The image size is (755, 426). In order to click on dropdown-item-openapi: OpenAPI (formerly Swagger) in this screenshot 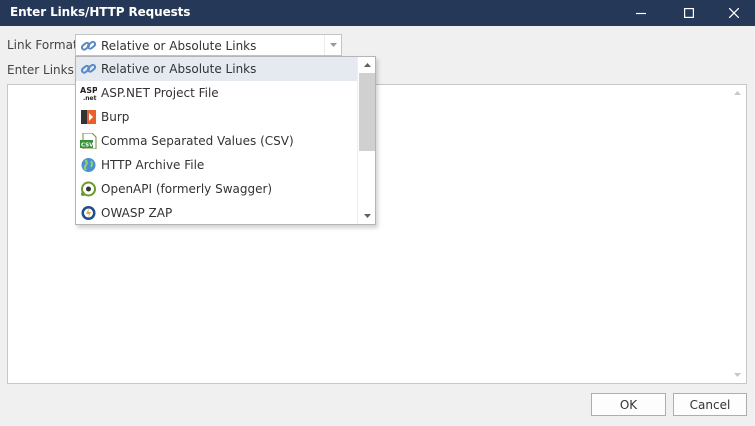, I will do `click(217, 189)`.